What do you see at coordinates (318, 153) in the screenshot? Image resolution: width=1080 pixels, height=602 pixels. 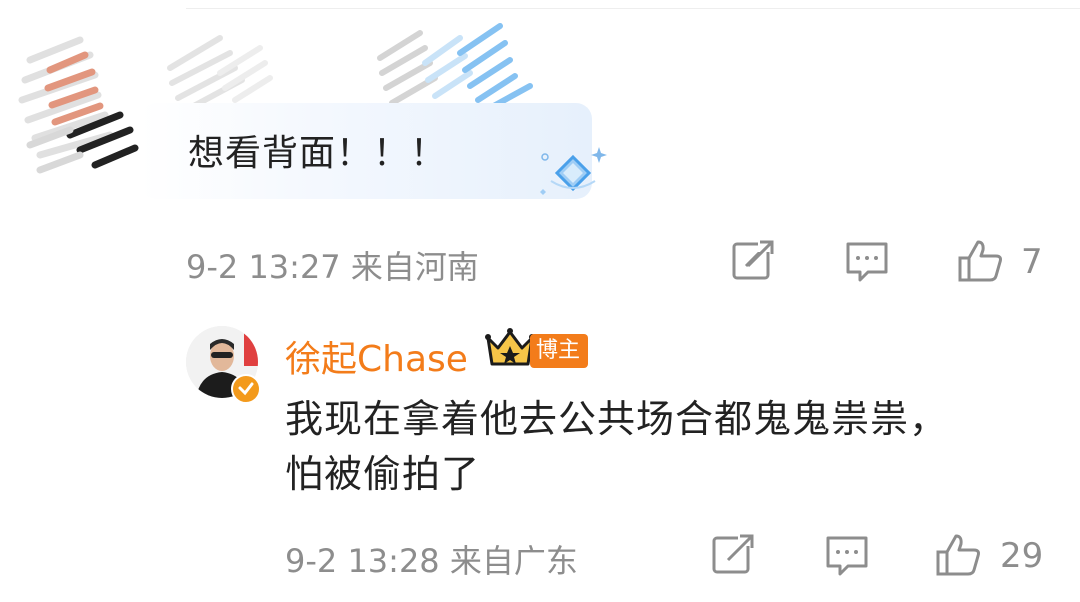 I see `comment-text: 想看背面！！！` at bounding box center [318, 153].